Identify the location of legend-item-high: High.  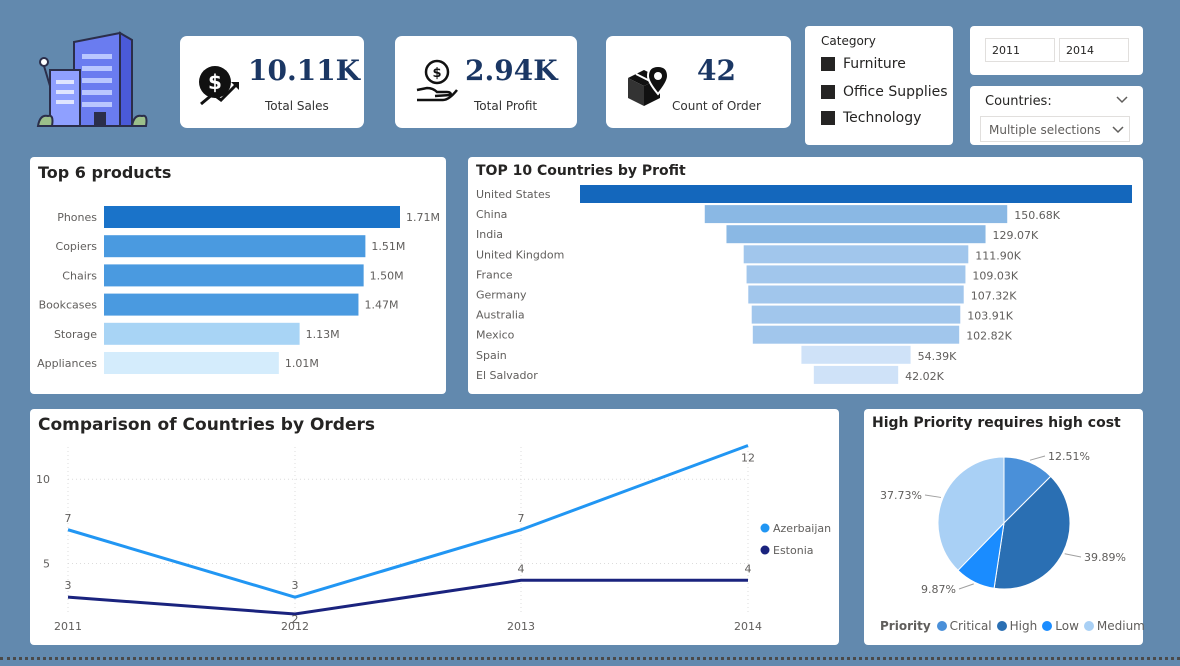
(1016, 626).